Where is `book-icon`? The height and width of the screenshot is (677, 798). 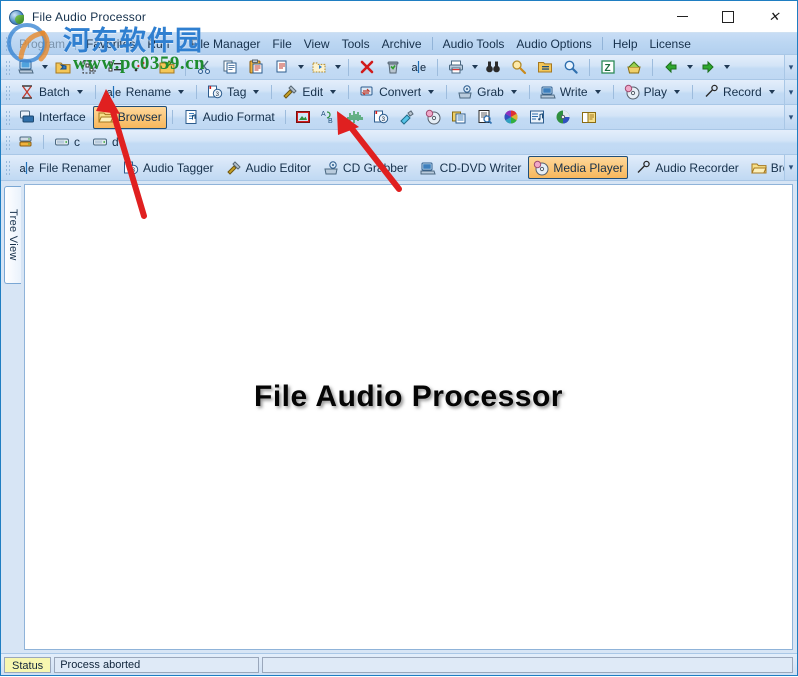 book-icon is located at coordinates (589, 117).